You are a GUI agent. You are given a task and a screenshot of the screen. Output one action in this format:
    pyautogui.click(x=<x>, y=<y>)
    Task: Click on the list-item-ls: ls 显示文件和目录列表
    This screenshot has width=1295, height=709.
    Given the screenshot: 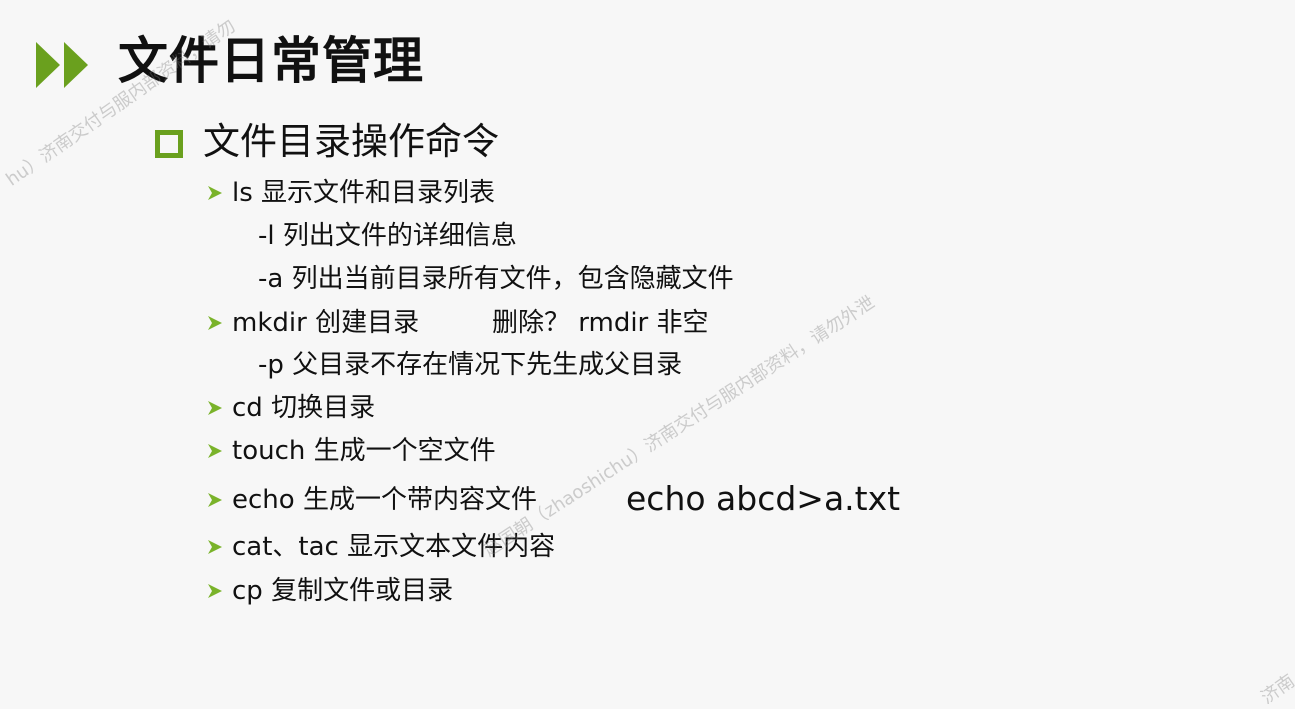 What is the action you would take?
    pyautogui.click(x=364, y=193)
    